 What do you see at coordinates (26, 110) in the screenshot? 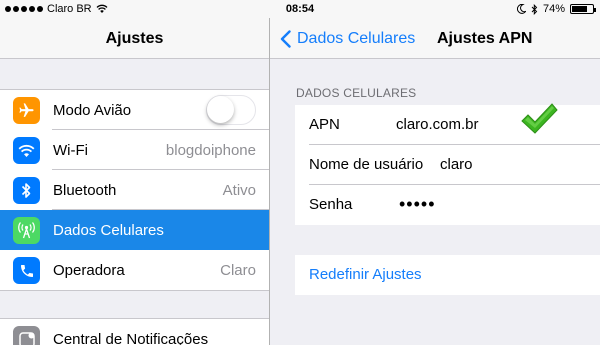
I see `airplane-icon` at bounding box center [26, 110].